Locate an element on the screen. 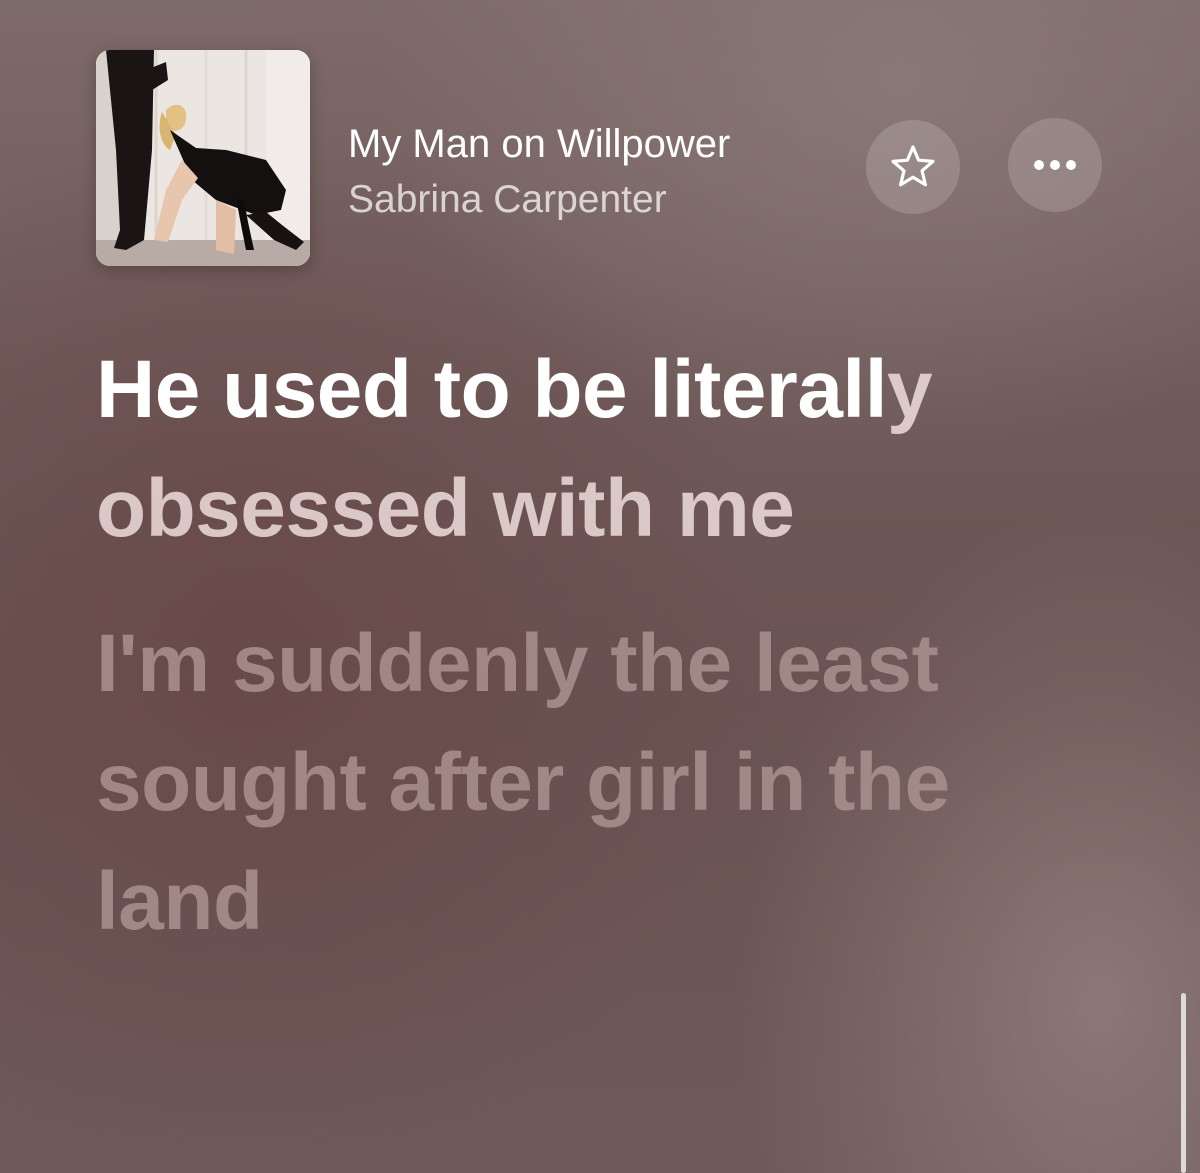  ellipsis-icon is located at coordinates (1039, 165).